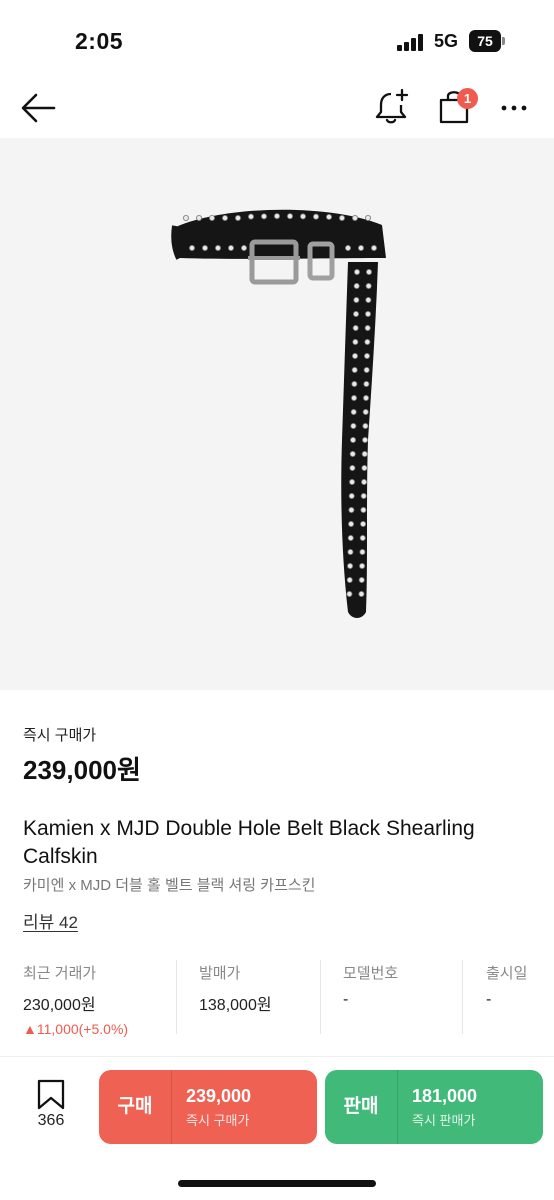 Image resolution: width=554 pixels, height=1200 pixels. I want to click on status-bar: 2:05 5G 75, so click(277, 40).